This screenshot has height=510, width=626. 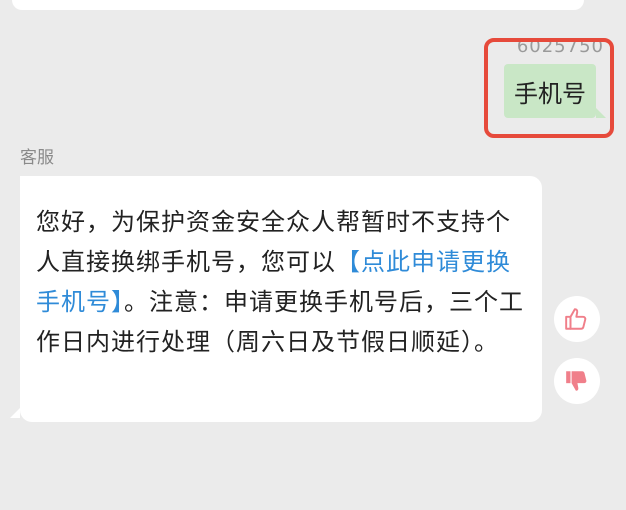 What do you see at coordinates (560, 46) in the screenshot?
I see `user-id-label: 6025750` at bounding box center [560, 46].